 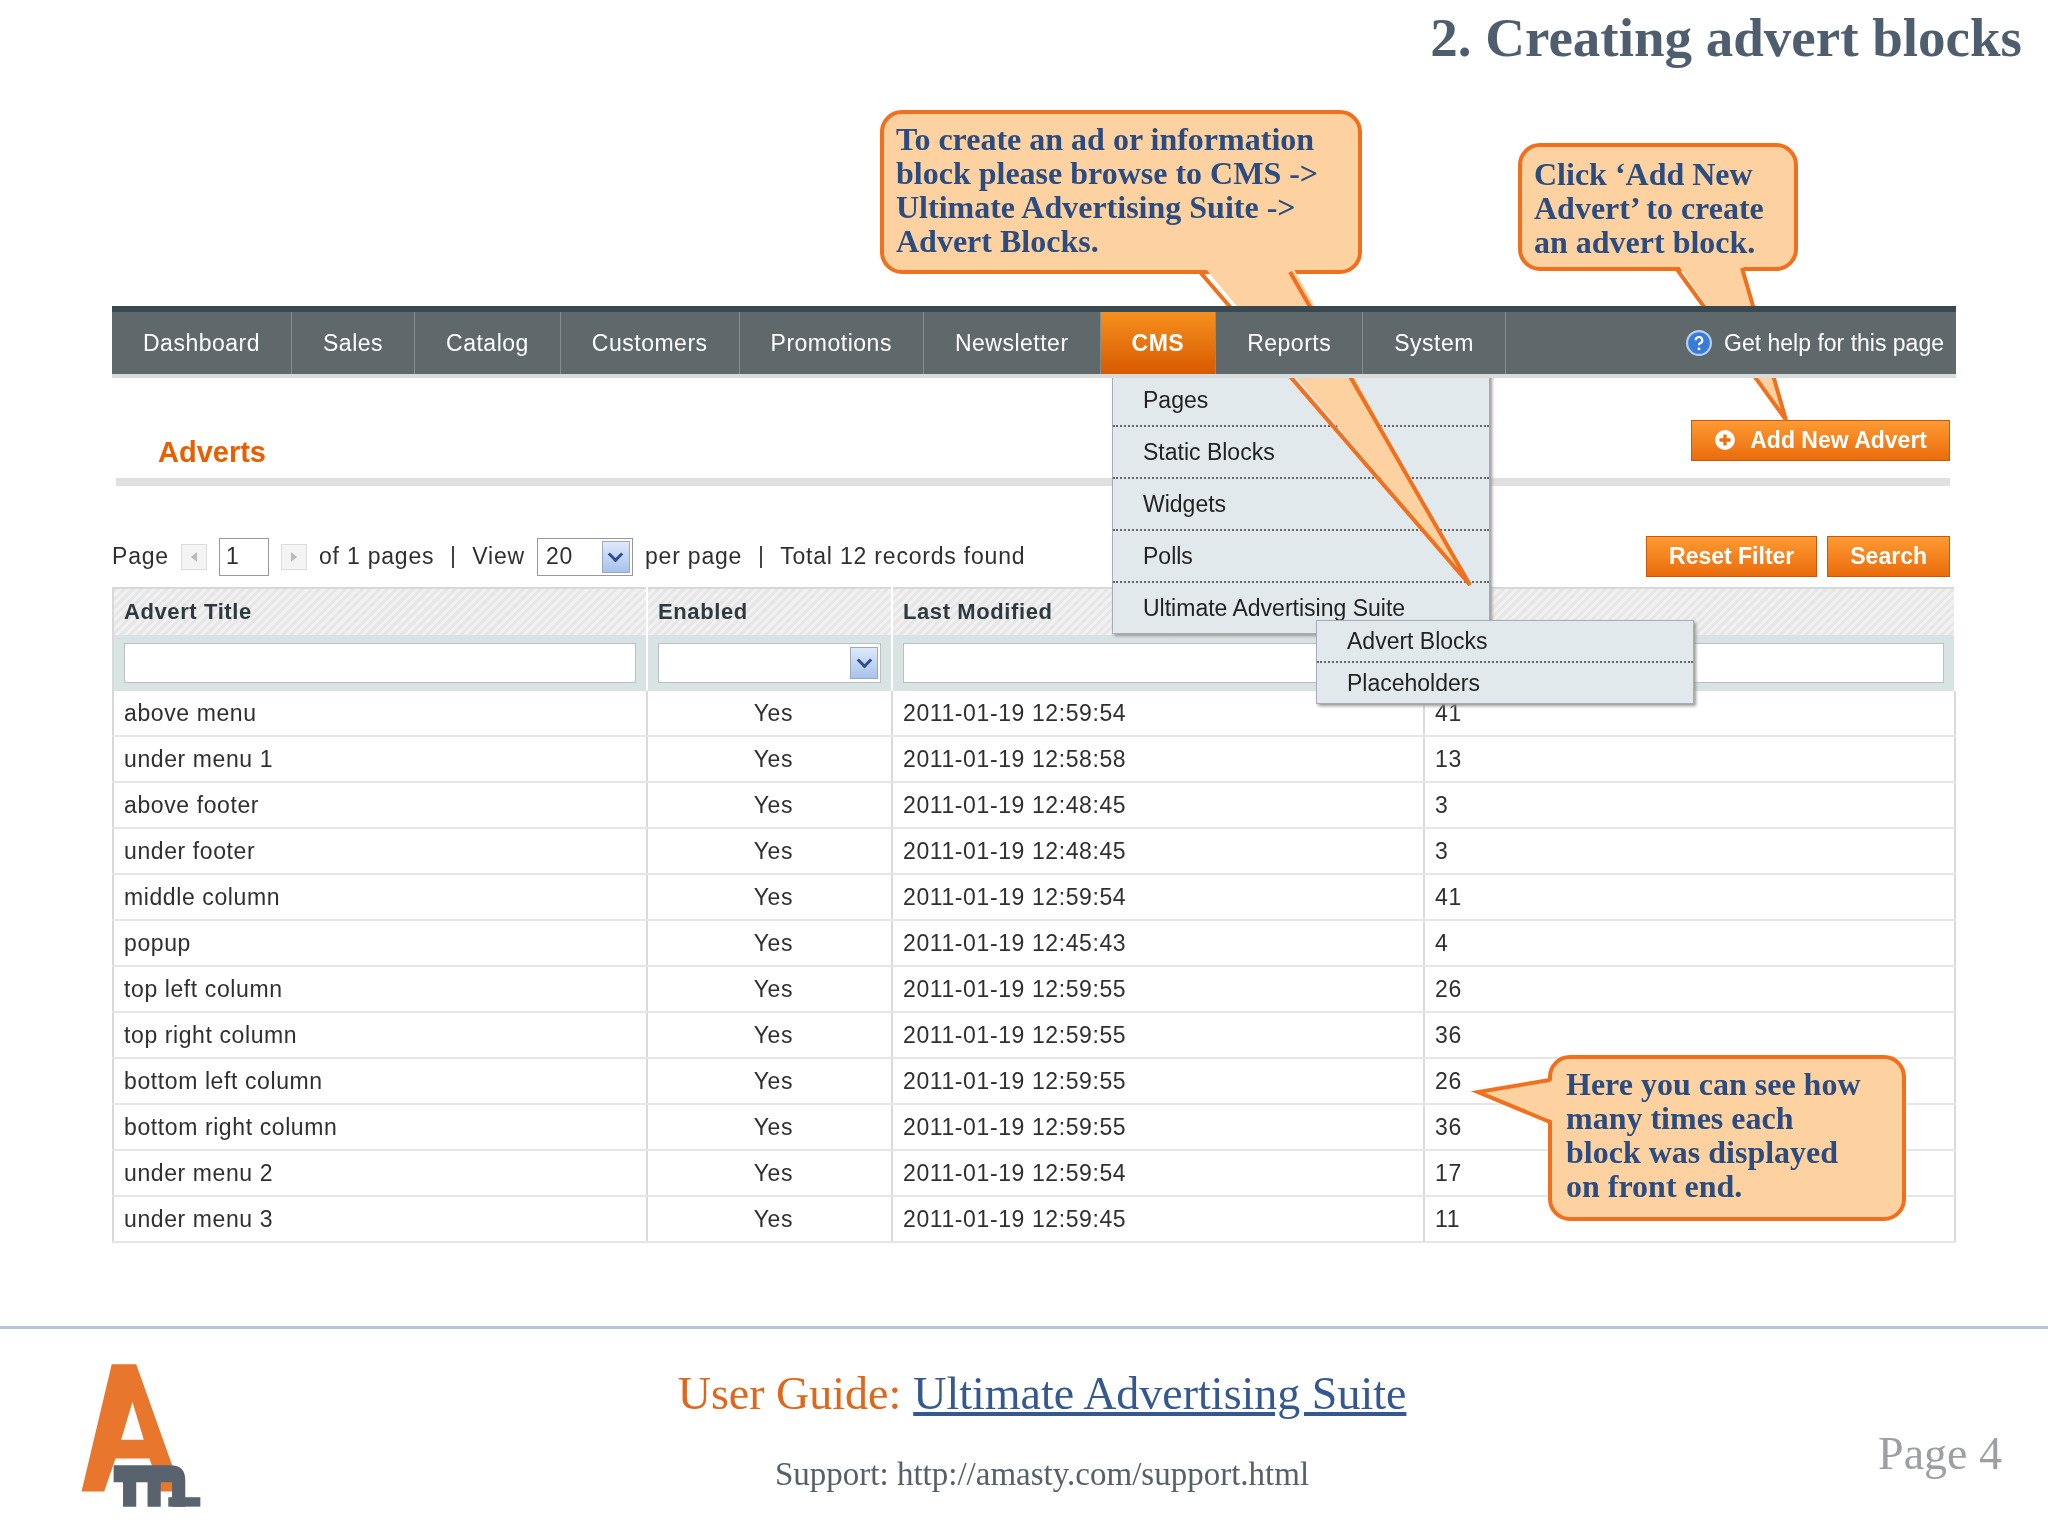 I want to click on table-cell: under menu 2, so click(x=380, y=1173).